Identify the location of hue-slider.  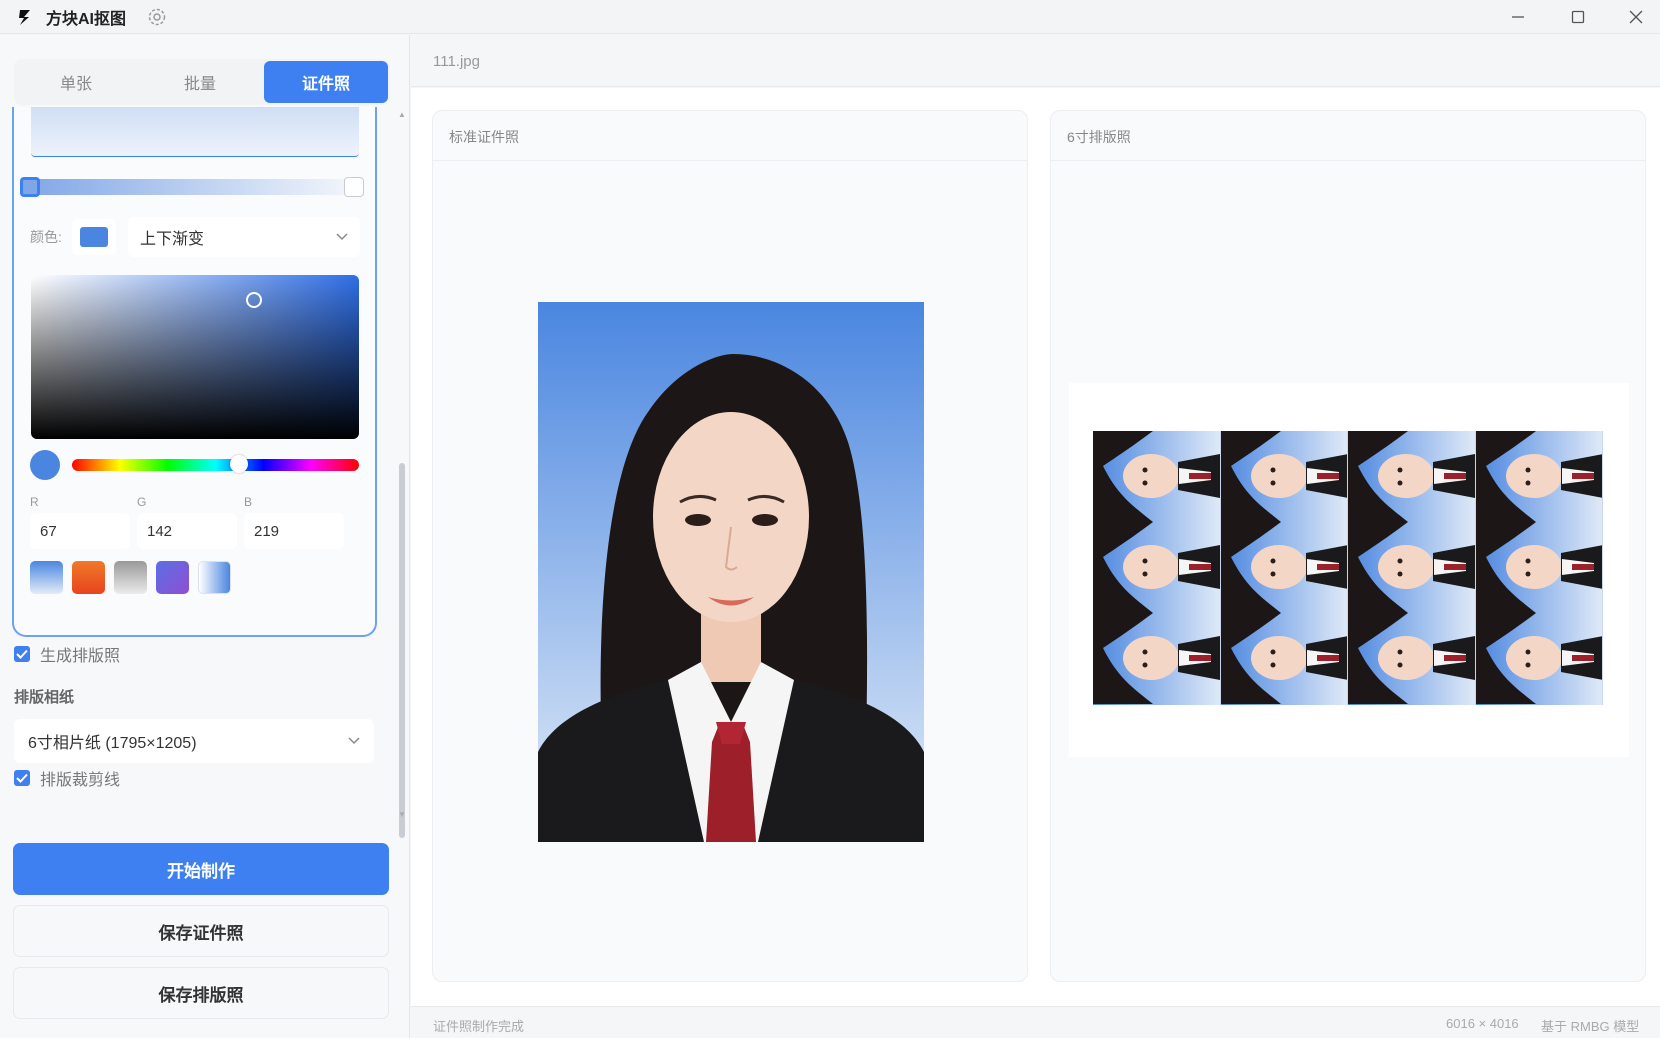
(215, 464).